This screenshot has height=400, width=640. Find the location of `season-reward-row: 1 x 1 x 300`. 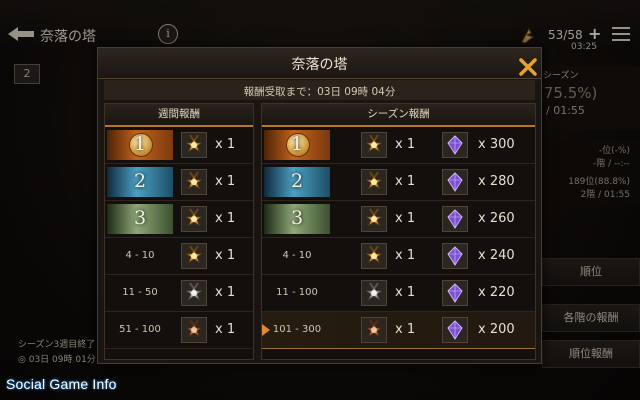

season-reward-row: 1 x 1 x 300 is located at coordinates (398, 145).